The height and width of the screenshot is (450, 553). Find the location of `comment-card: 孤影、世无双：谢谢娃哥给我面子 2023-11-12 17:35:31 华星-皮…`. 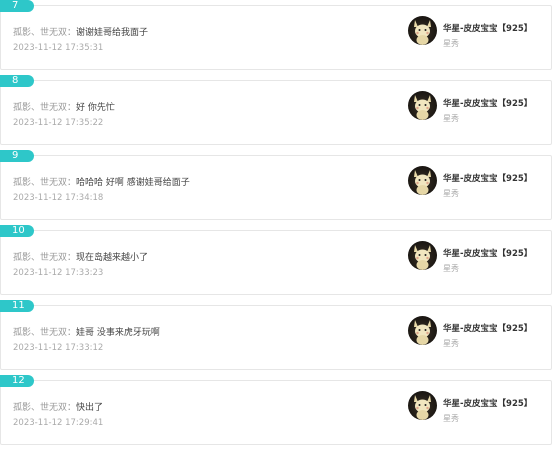

comment-card: 孤影、世无双：谢谢娃哥给我面子 2023-11-12 17:35:31 华星-皮… is located at coordinates (276, 37).